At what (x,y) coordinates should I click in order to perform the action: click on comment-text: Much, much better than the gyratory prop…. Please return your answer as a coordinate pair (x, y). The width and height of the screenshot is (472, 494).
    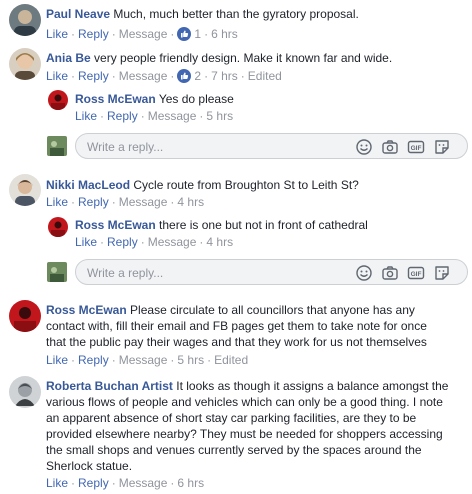
    Looking at the image, I should click on (236, 14).